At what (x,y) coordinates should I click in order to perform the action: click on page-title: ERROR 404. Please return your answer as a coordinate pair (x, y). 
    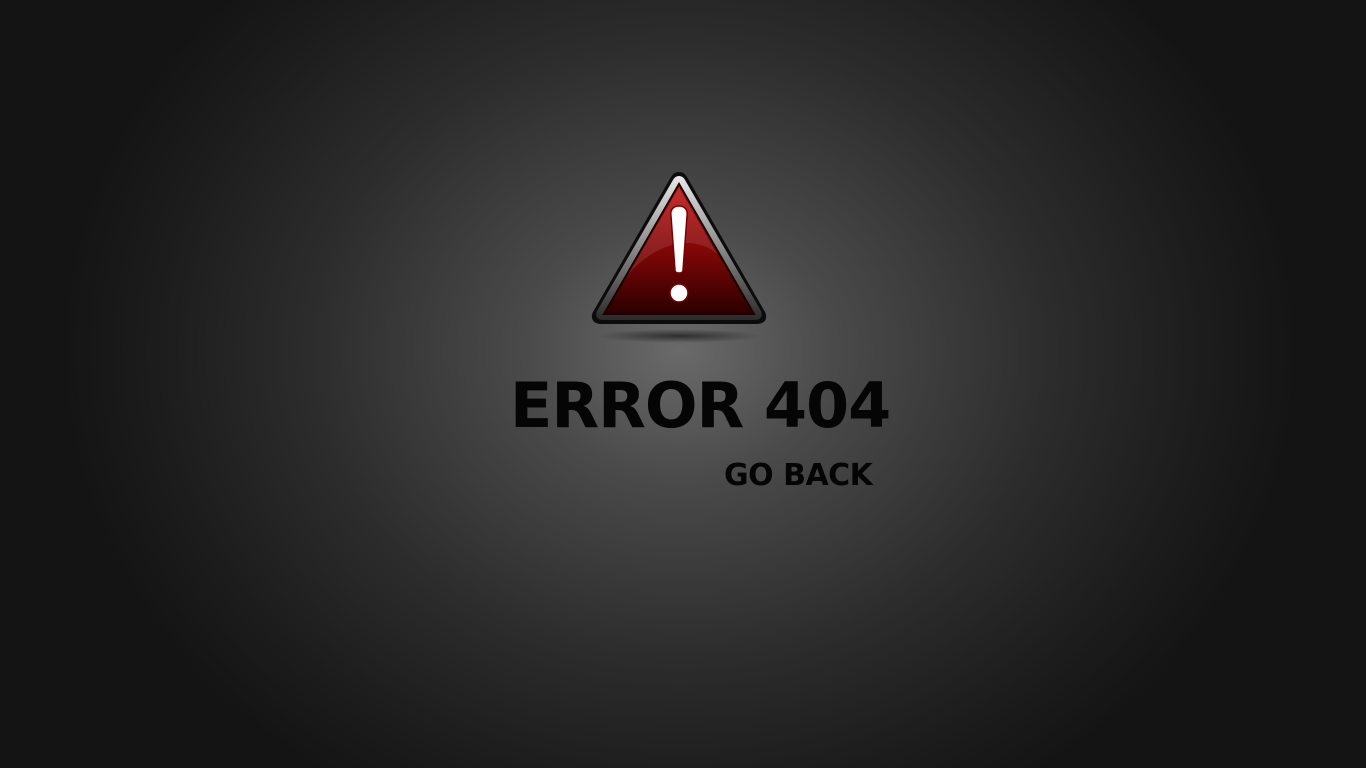
    Looking at the image, I should click on (700, 405).